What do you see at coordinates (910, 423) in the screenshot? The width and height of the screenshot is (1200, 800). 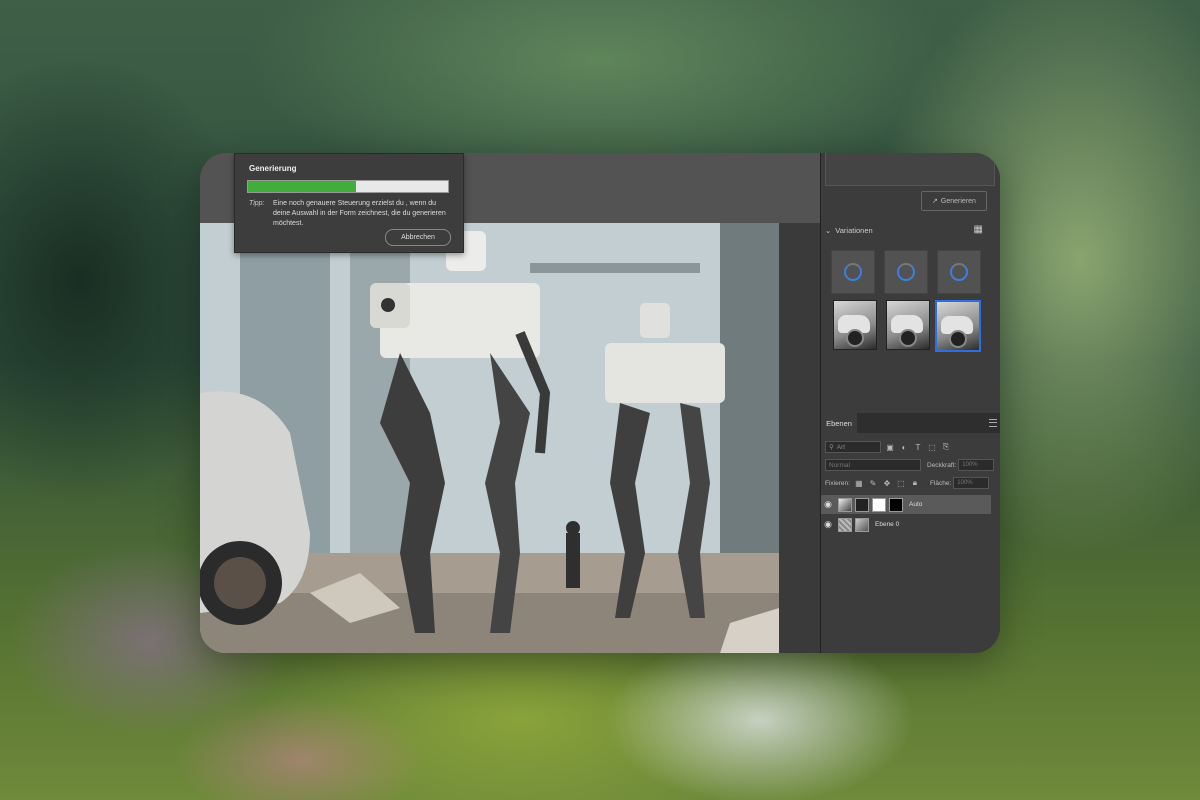 I see `layers-panel-tabbar: Ebenen` at bounding box center [910, 423].